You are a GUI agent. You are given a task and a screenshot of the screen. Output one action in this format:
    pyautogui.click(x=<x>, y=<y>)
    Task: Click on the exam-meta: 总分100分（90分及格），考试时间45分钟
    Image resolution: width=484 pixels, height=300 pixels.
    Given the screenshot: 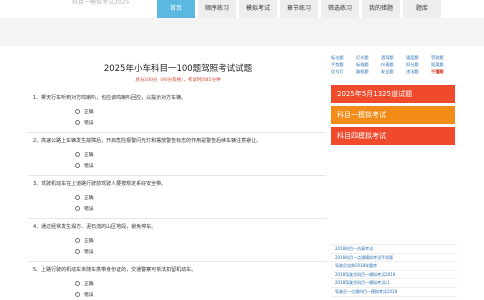 What is the action you would take?
    pyautogui.click(x=178, y=80)
    